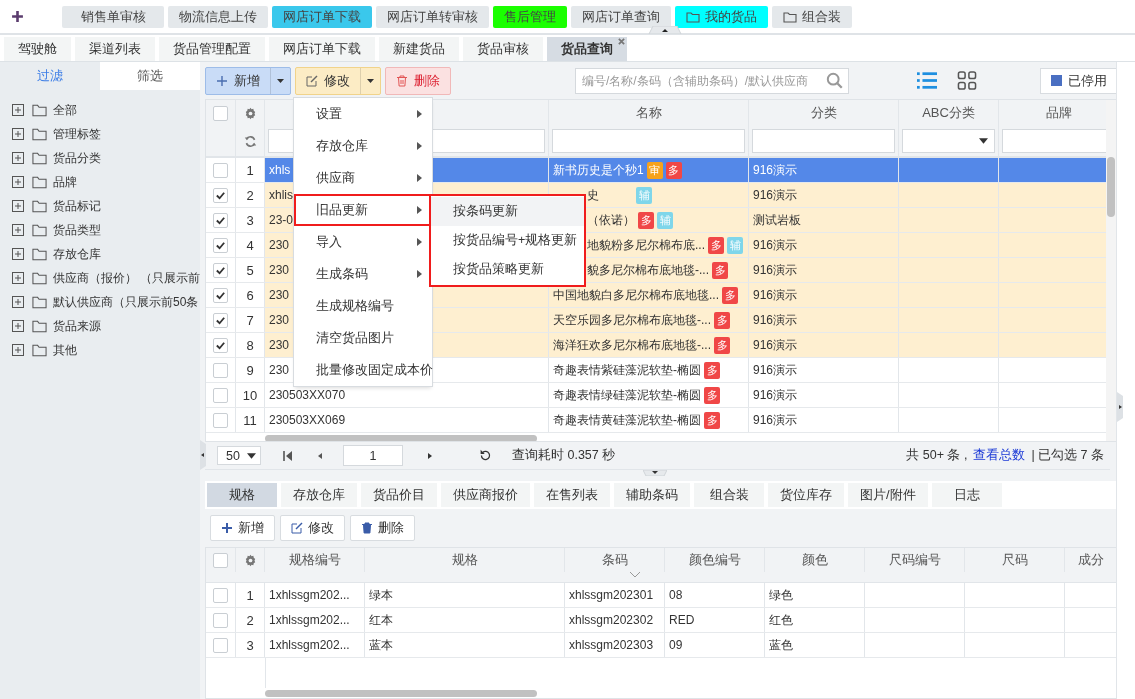  I want to click on row-number: 9, so click(250, 370).